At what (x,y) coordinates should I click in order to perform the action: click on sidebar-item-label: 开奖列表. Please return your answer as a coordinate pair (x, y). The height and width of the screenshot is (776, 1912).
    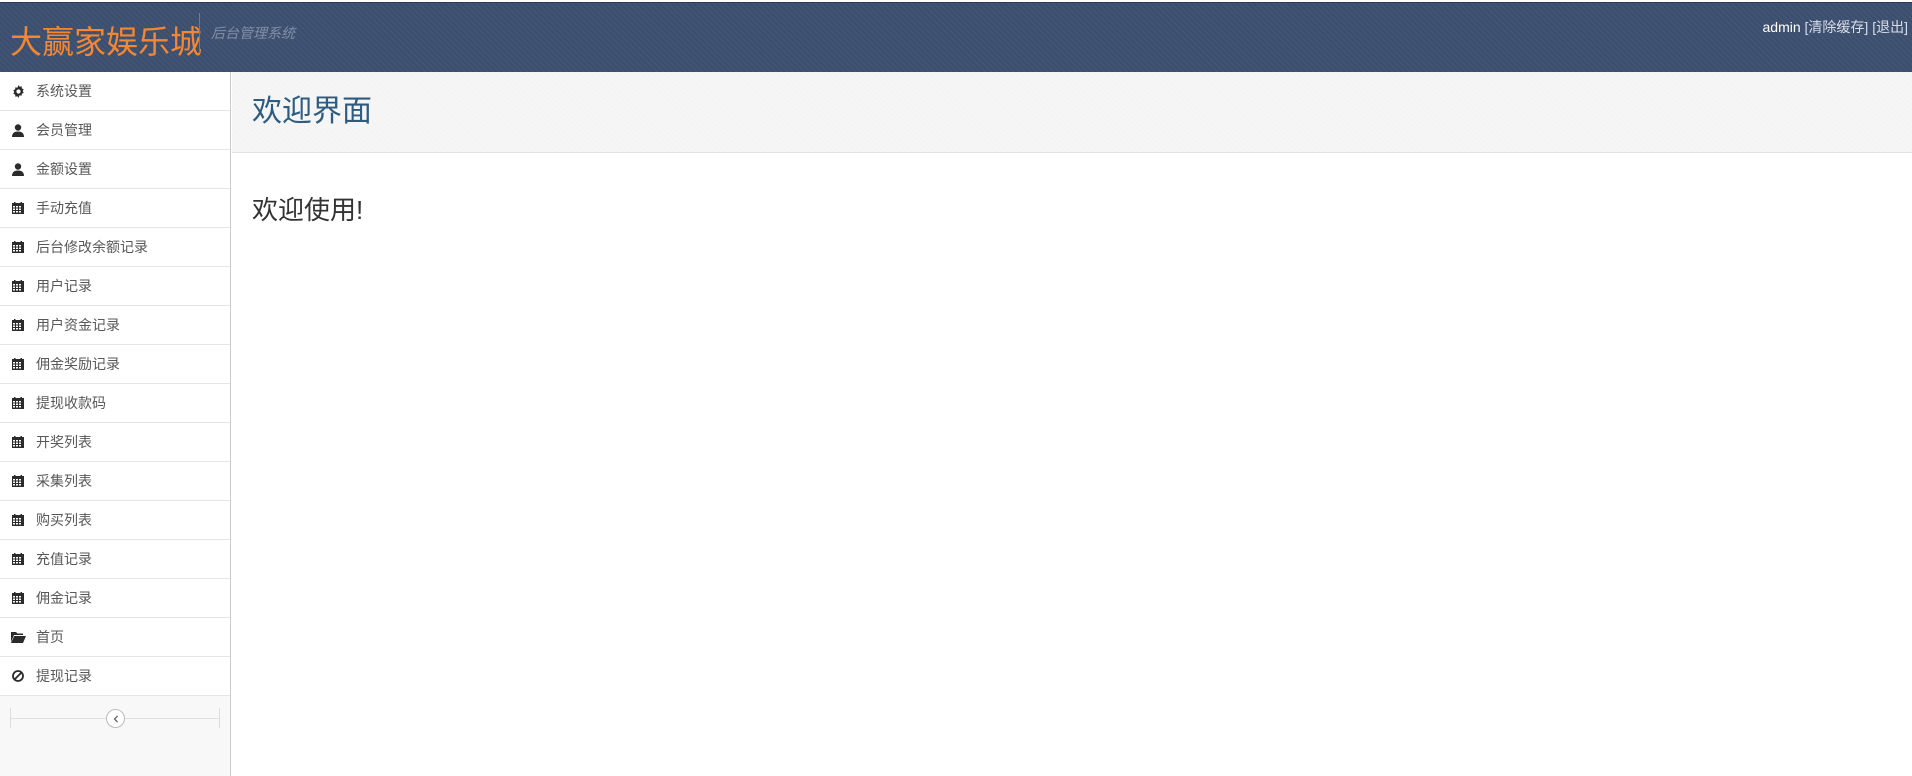
    Looking at the image, I should click on (64, 442).